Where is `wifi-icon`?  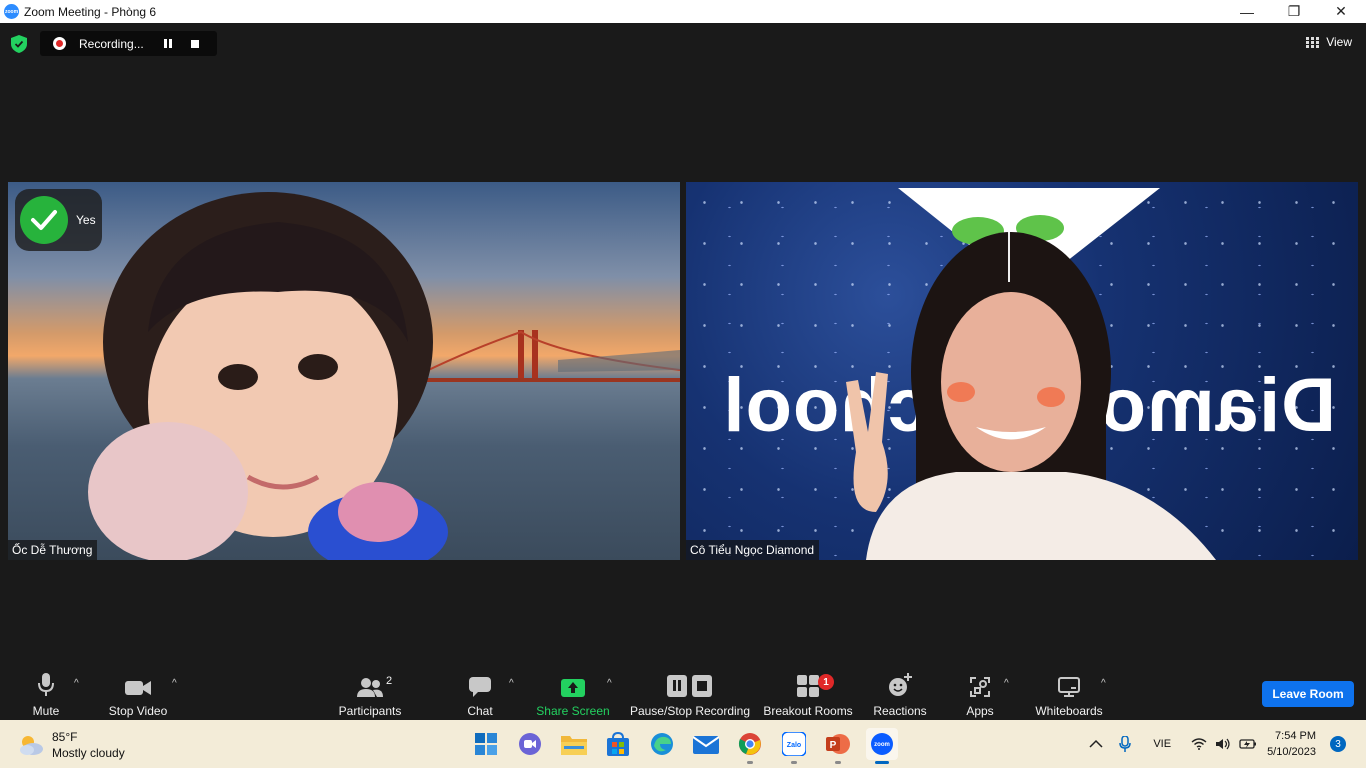
wifi-icon is located at coordinates (1199, 744).